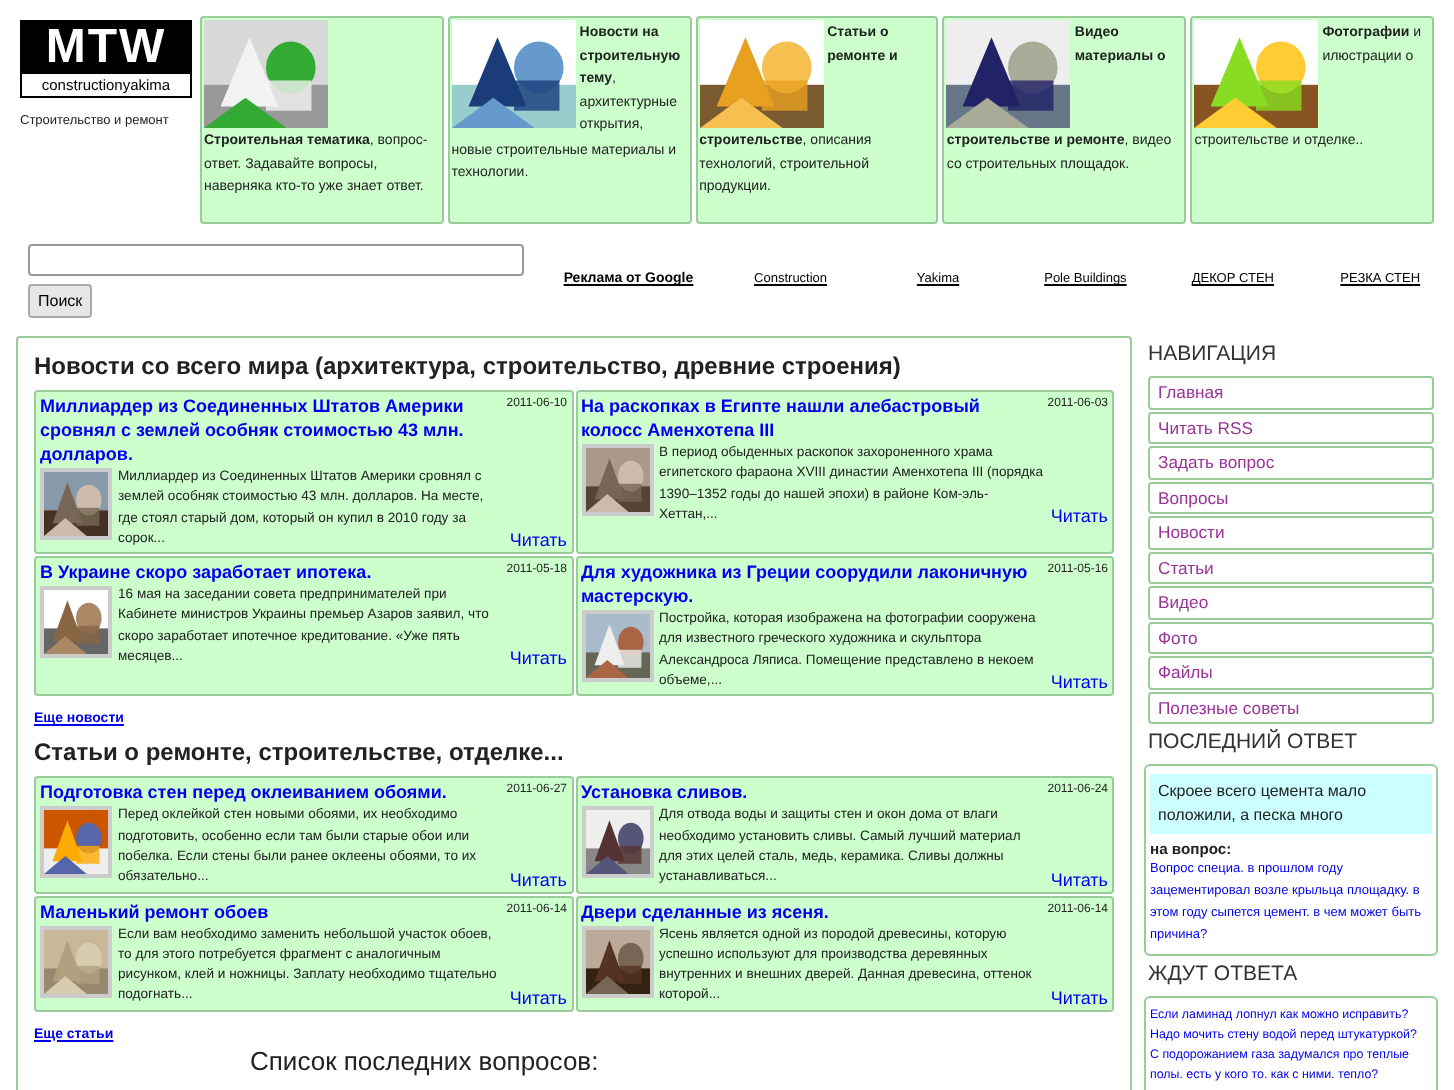 The height and width of the screenshot is (1090, 1454). I want to click on article-title: В Украине скоро заработает ипотека., so click(206, 572).